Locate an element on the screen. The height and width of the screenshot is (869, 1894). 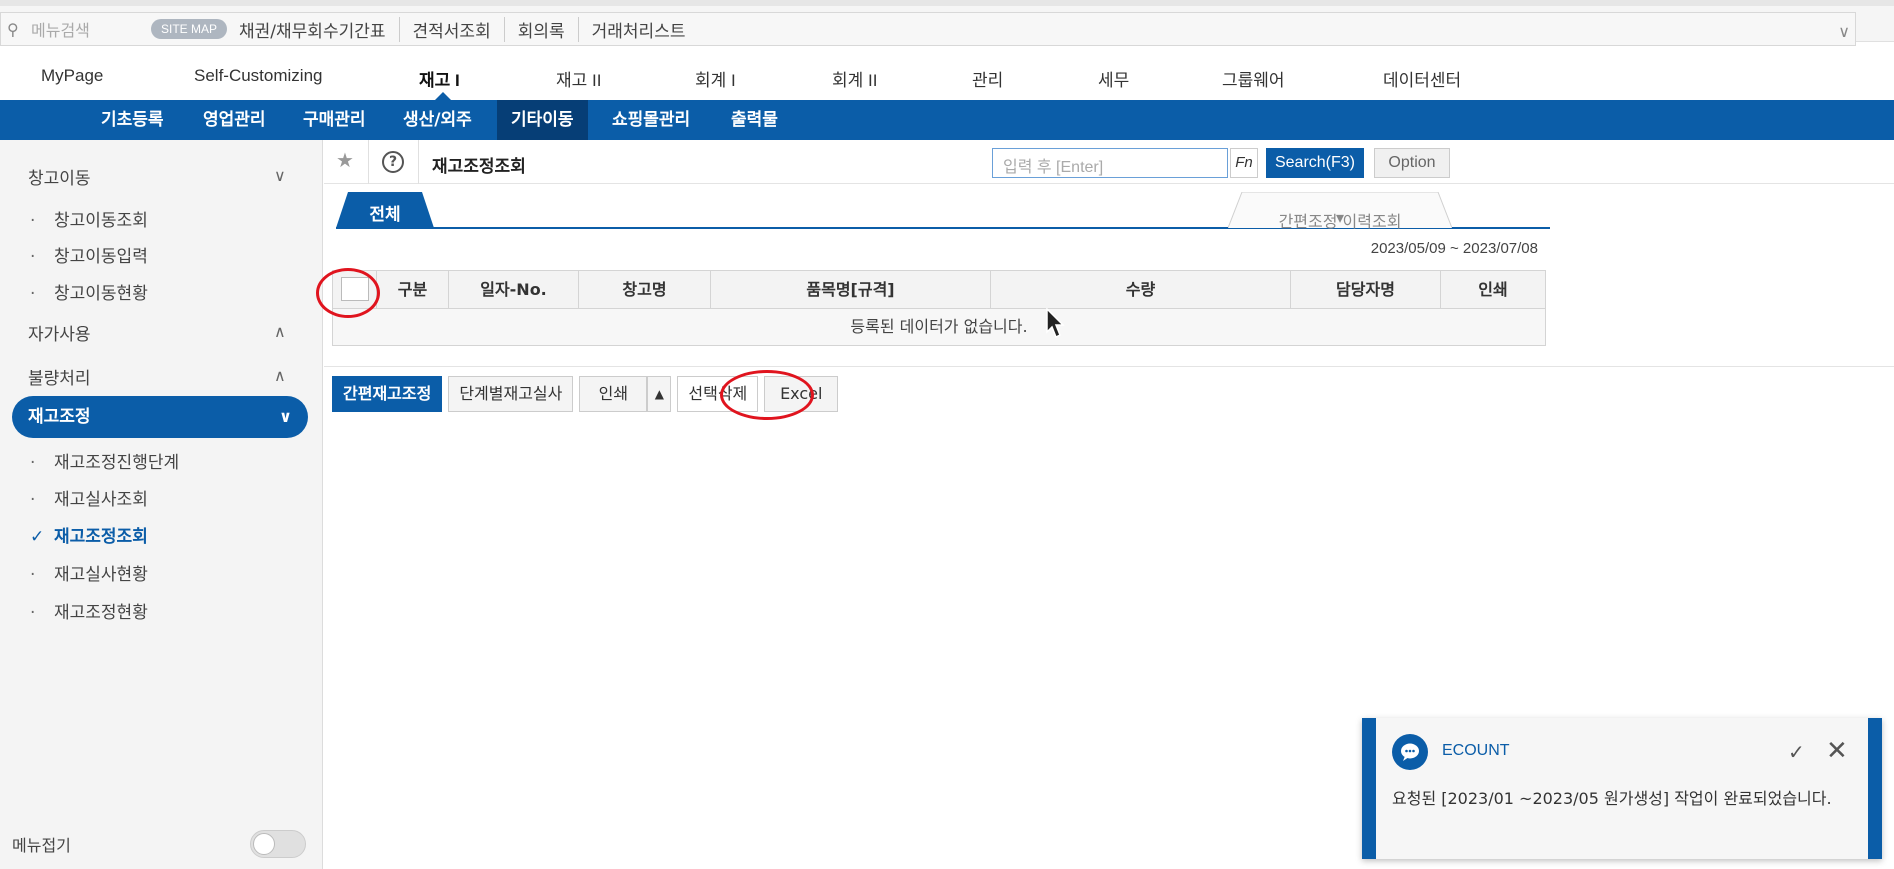
search-icon: ⚲ is located at coordinates (19, 29).